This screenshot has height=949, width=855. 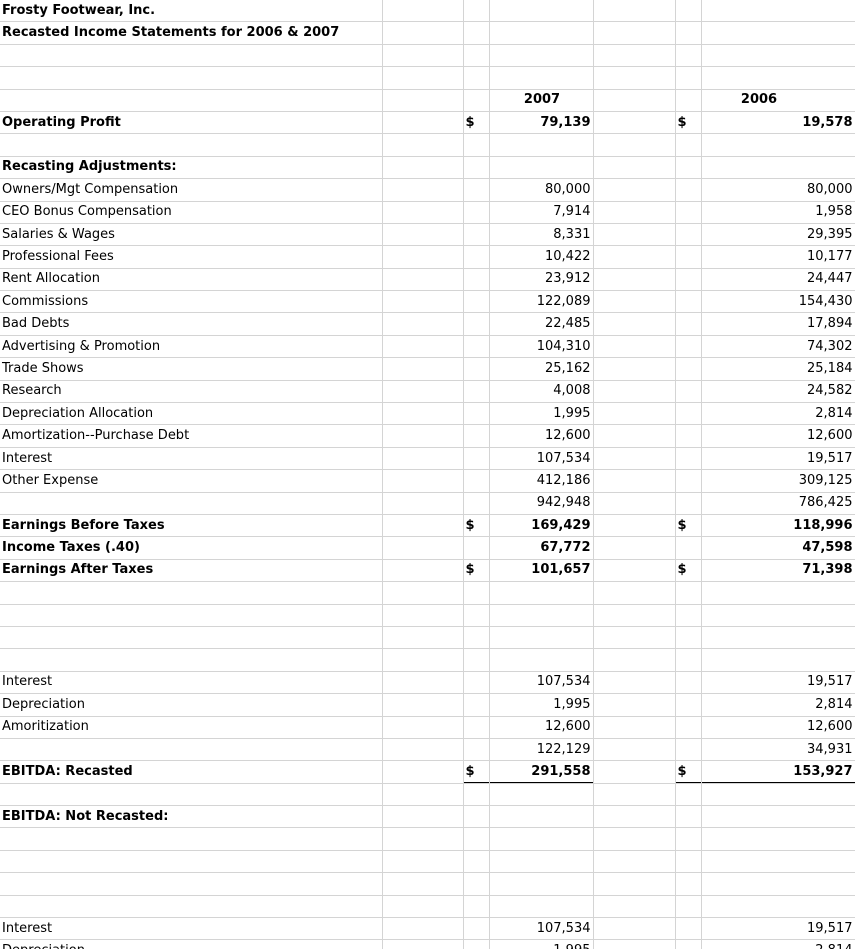 What do you see at coordinates (541, 749) in the screenshot?
I see `value-2007: 122,129` at bounding box center [541, 749].